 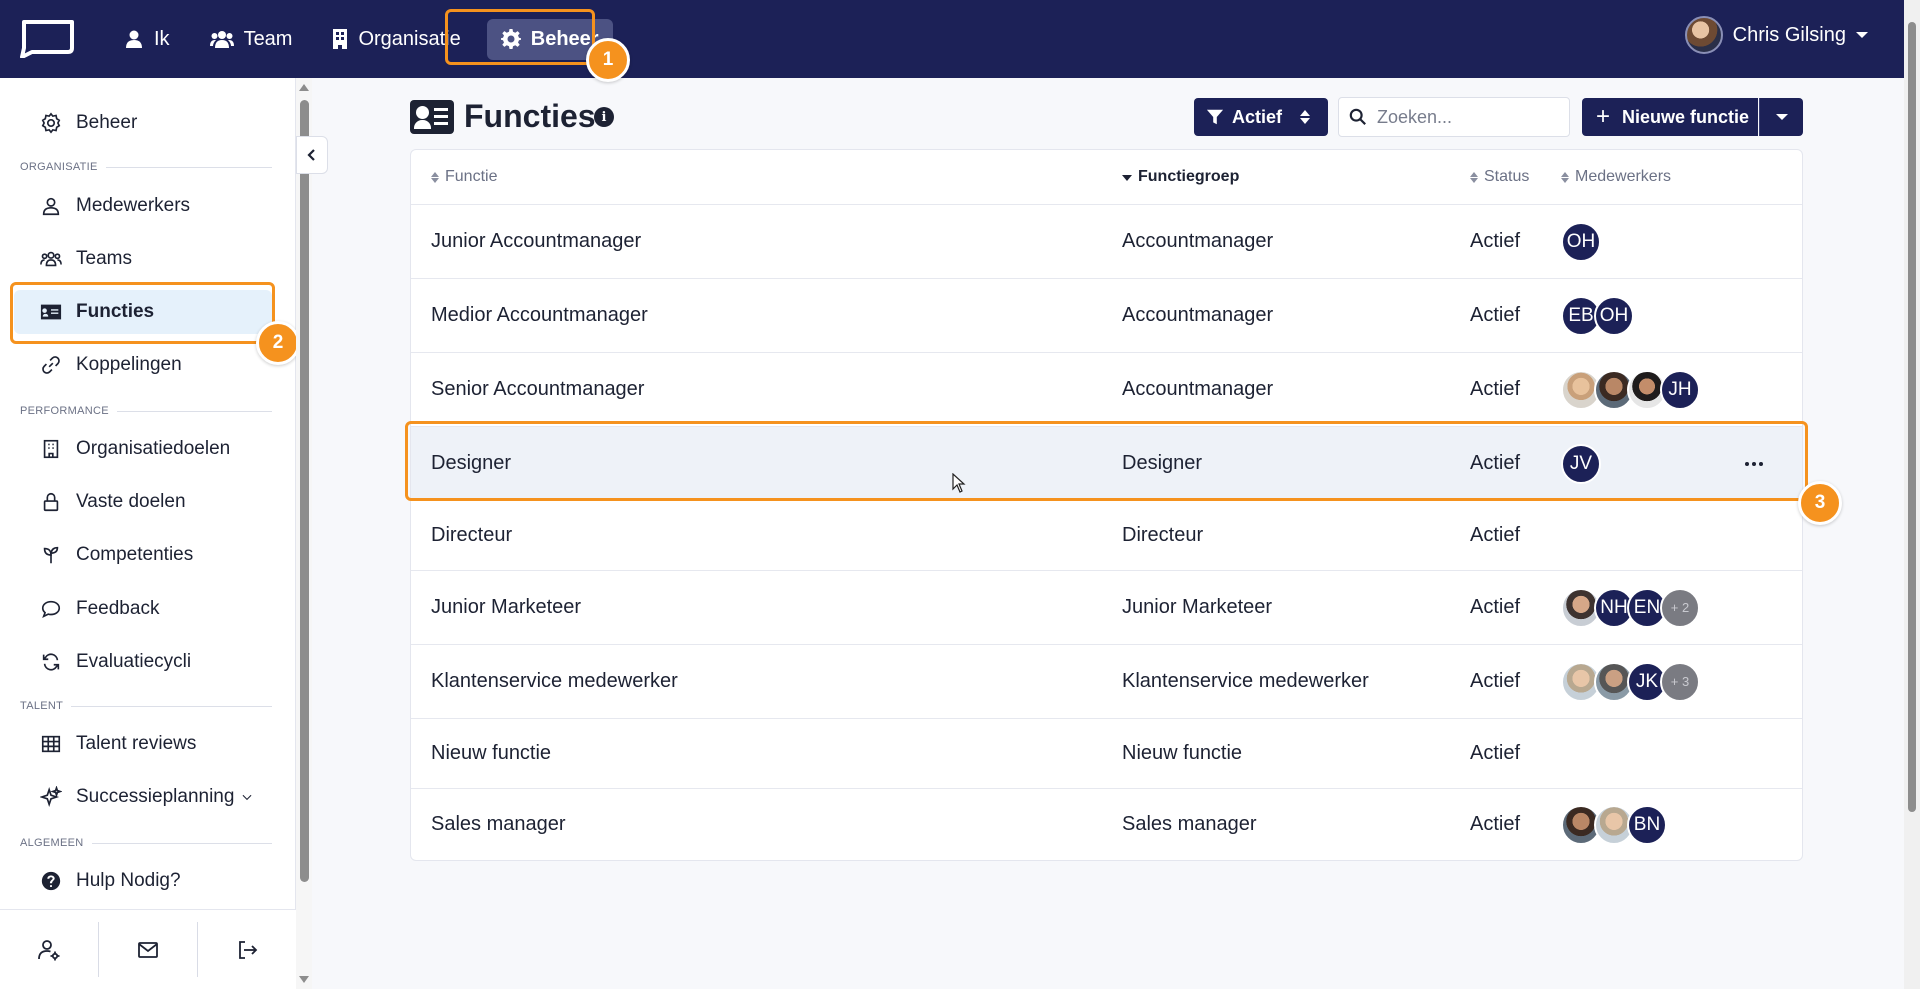 I want to click on scroll-down-arrow, so click(x=304, y=979).